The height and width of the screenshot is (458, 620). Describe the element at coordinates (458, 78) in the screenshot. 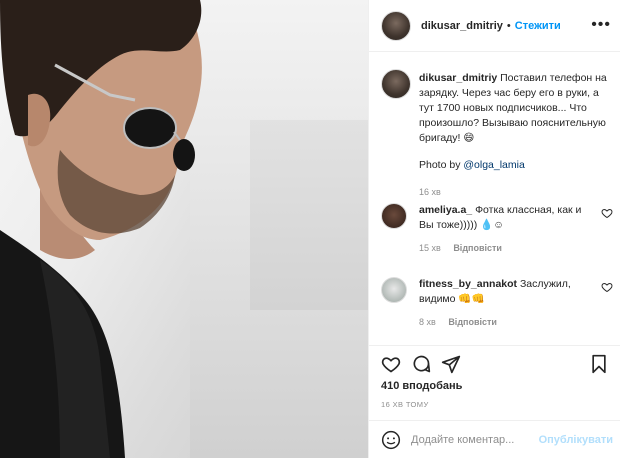

I see `caption-username: dikusar_dmitriy` at that location.